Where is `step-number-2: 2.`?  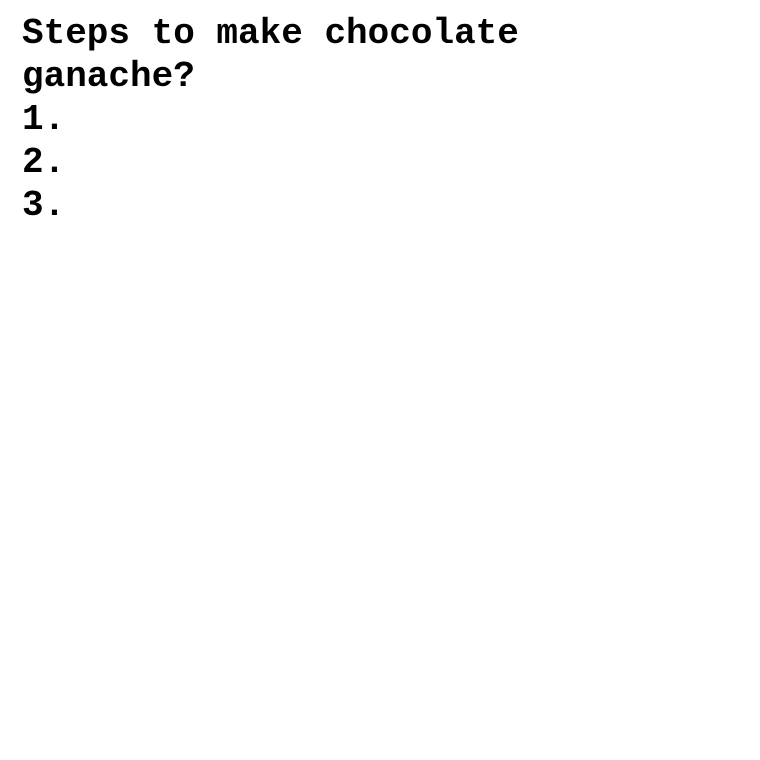
step-number-2: 2. is located at coordinates (44, 162).